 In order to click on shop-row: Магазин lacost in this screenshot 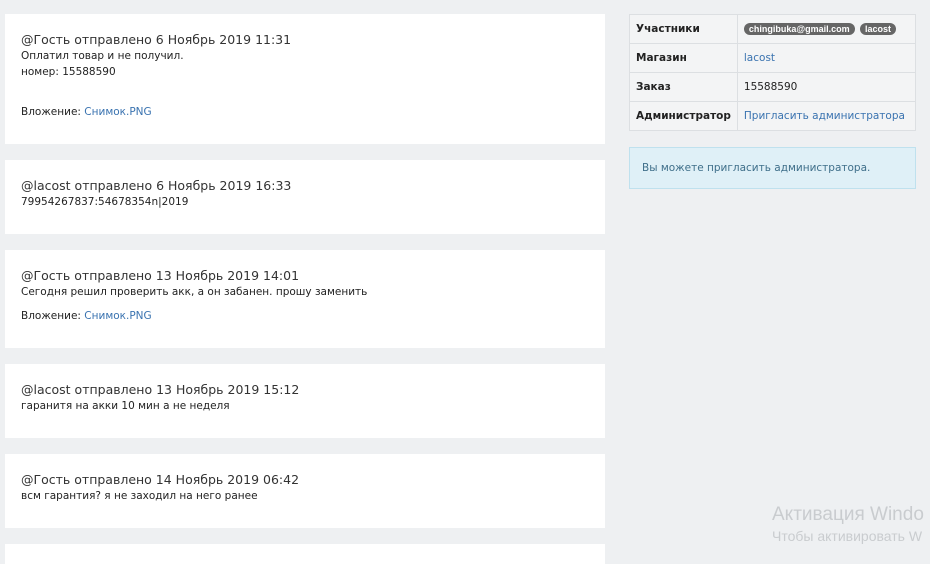, I will do `click(773, 58)`.